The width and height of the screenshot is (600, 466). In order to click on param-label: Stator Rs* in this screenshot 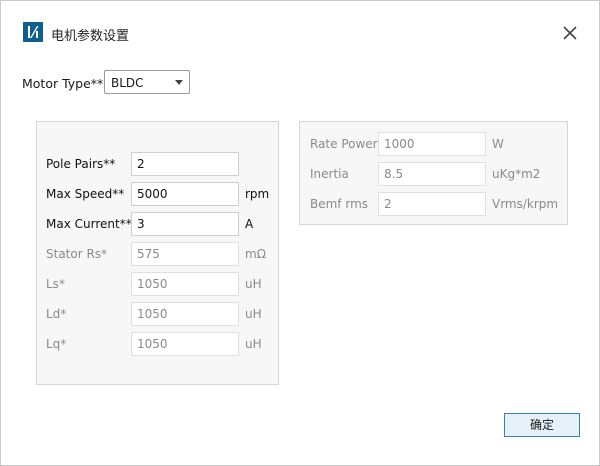, I will do `click(77, 254)`.